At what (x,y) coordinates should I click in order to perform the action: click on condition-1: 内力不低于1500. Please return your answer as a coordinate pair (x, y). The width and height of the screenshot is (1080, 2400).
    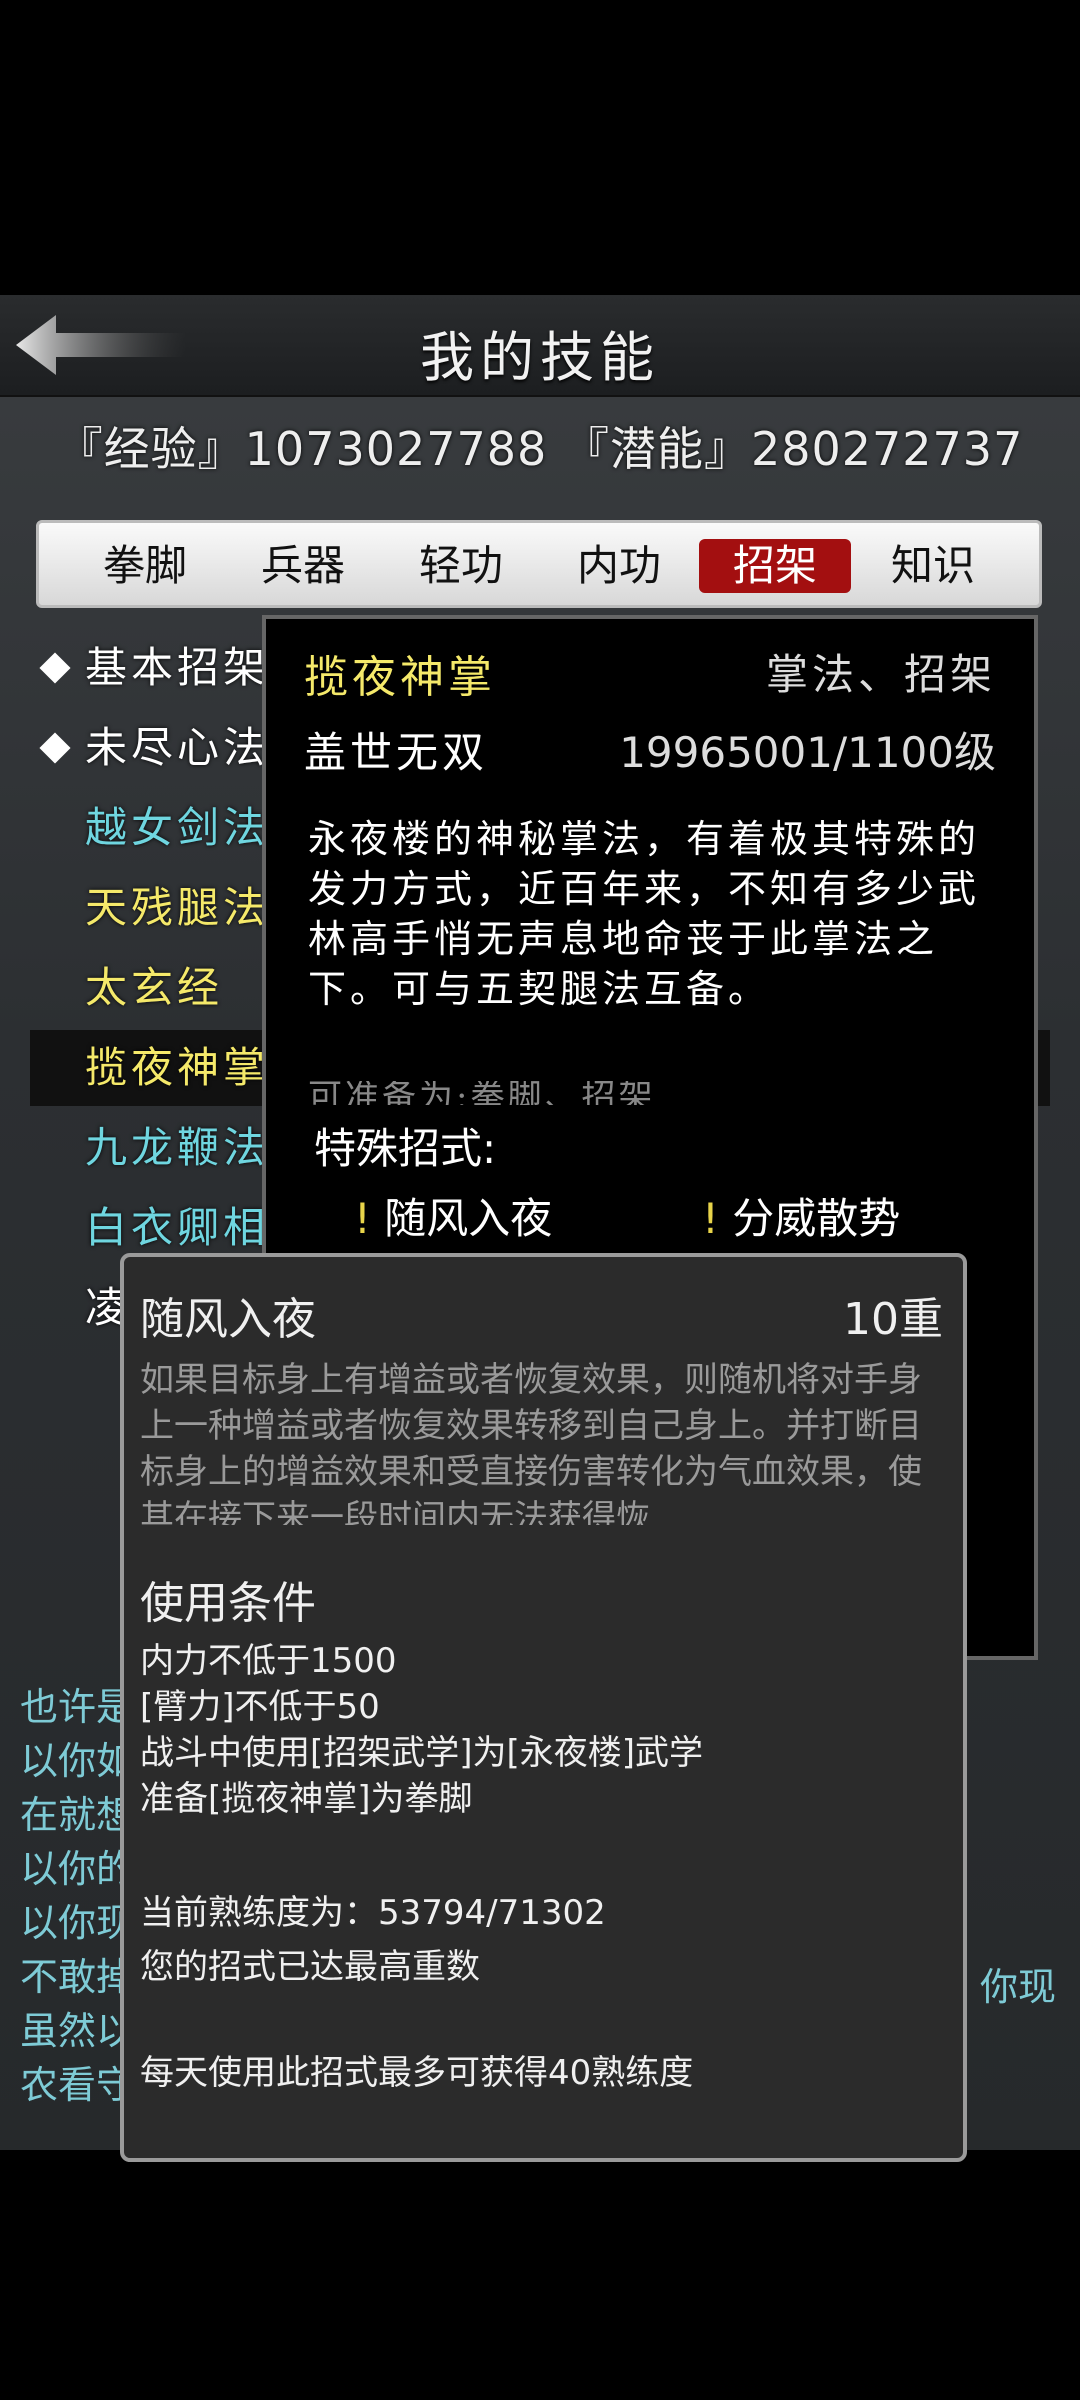
    Looking at the image, I should click on (268, 1661).